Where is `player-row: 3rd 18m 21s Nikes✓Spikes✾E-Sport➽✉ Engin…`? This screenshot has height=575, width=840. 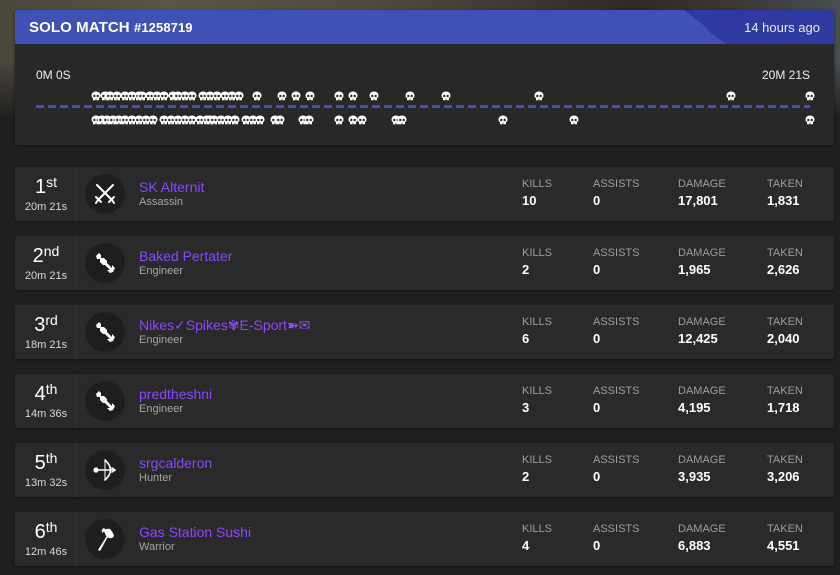
player-row: 3rd 18m 21s Nikes✓Spikes✾E-Sport➽✉ Engin… is located at coordinates (424, 332).